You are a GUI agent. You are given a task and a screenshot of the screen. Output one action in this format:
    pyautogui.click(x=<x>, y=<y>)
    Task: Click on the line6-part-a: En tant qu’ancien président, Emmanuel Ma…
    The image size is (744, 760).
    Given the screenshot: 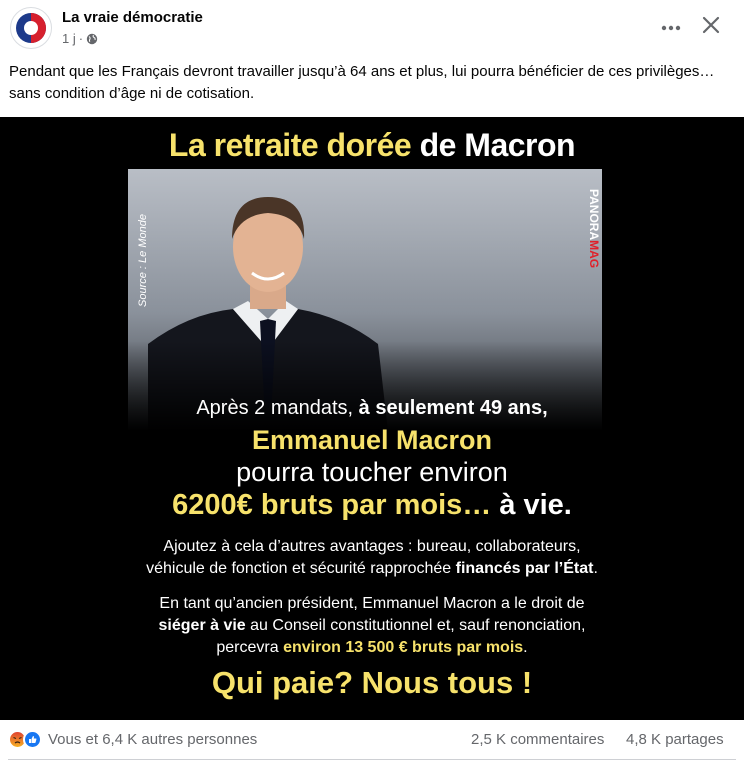 What is the action you would take?
    pyautogui.click(x=372, y=603)
    